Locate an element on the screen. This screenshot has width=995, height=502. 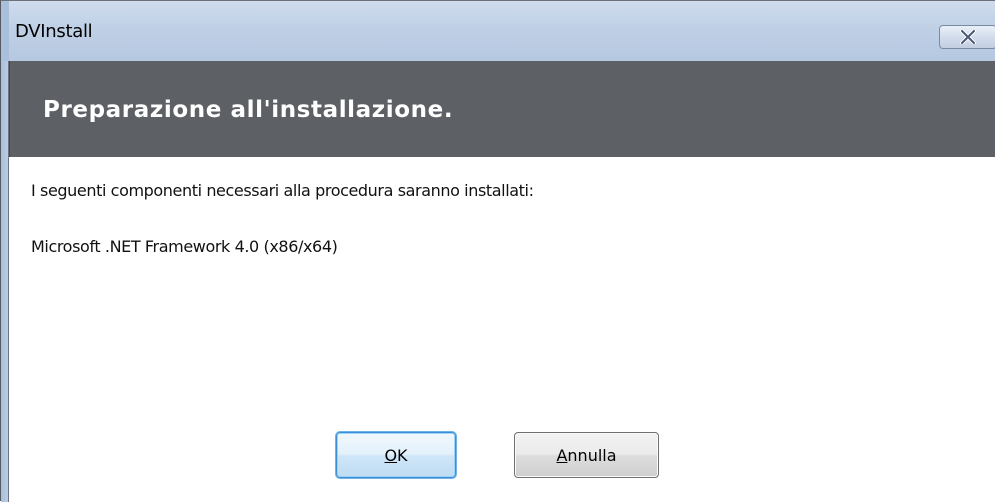
cancel-button-label: Annulla is located at coordinates (586, 455).